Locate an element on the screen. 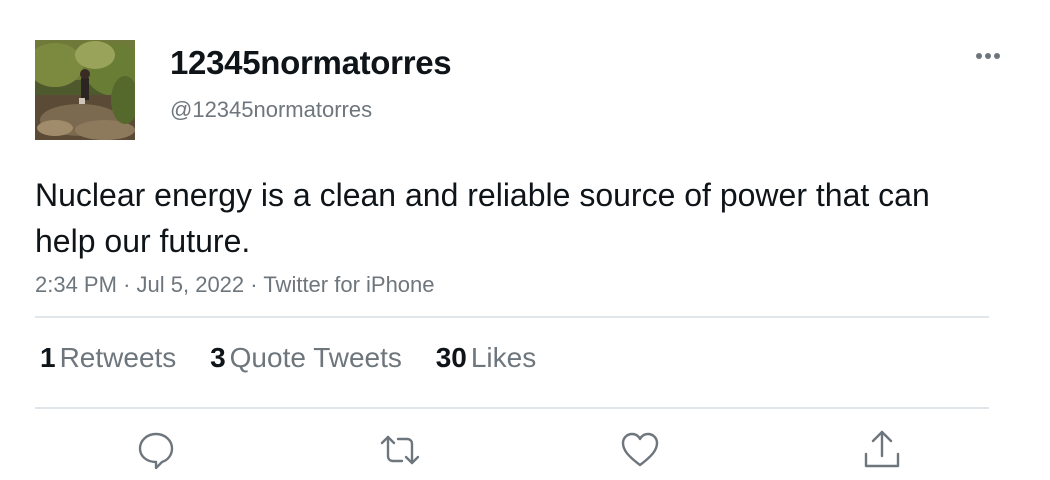  likes-stat: 30 Likes is located at coordinates (486, 358).